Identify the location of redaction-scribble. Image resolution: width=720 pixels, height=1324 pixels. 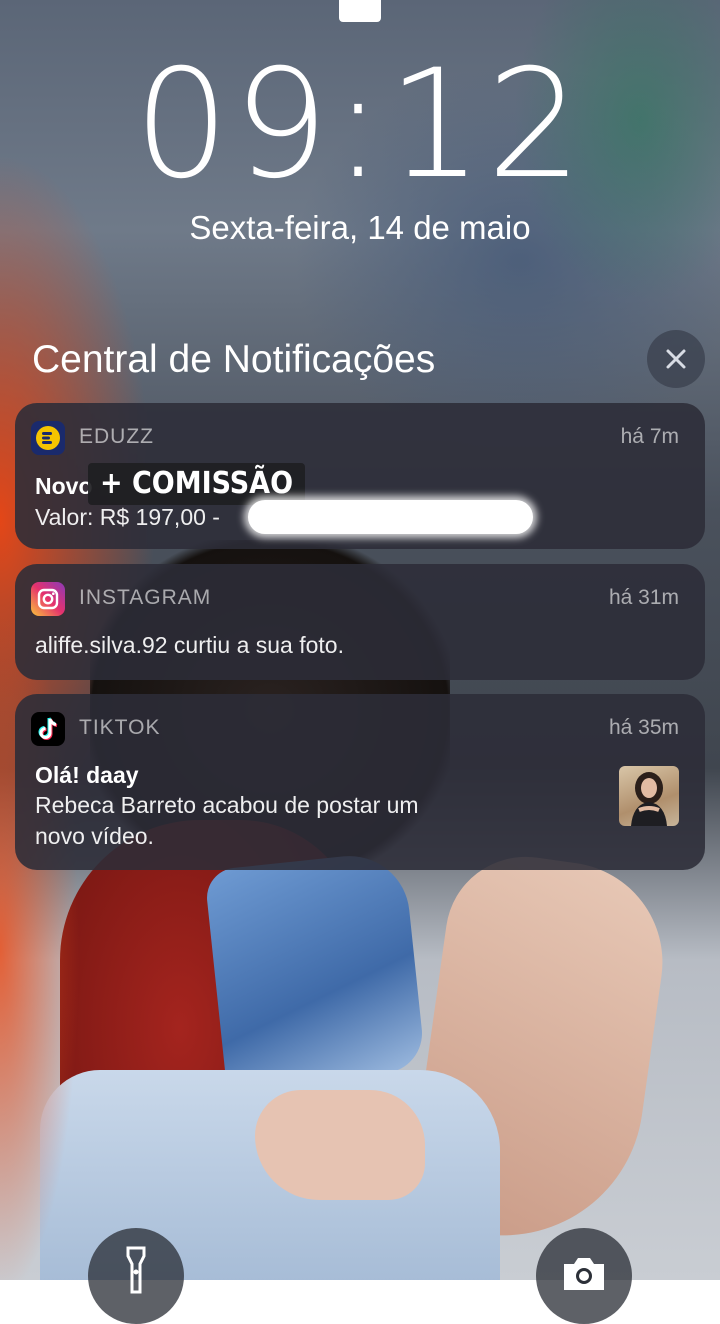
(390, 517).